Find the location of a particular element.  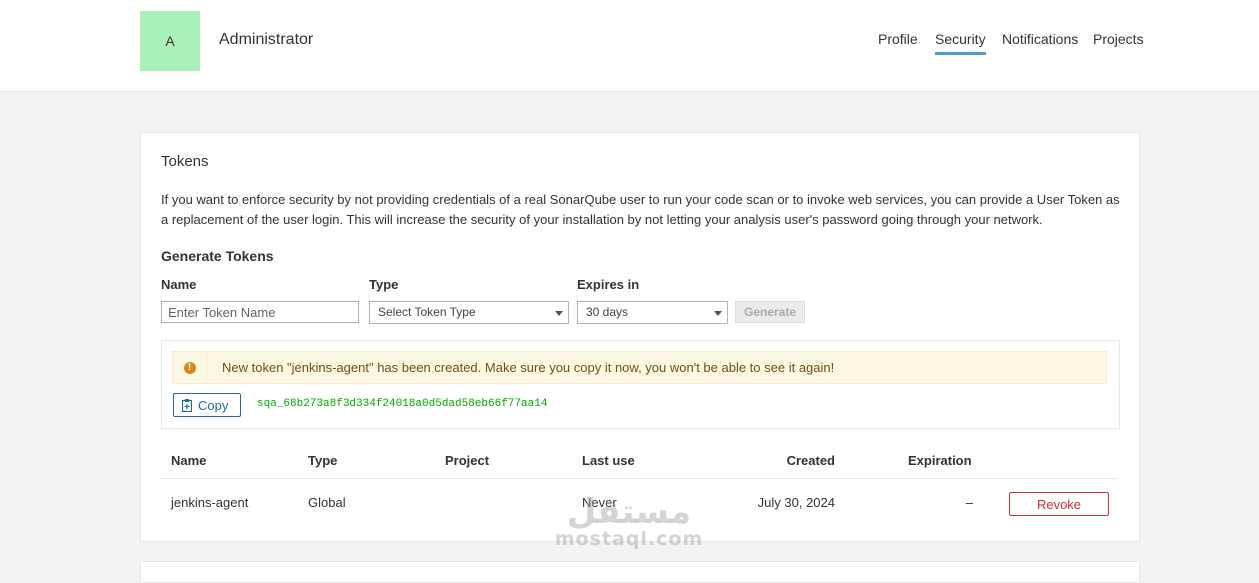

watermark-arabic: مستقل is located at coordinates (629, 512).